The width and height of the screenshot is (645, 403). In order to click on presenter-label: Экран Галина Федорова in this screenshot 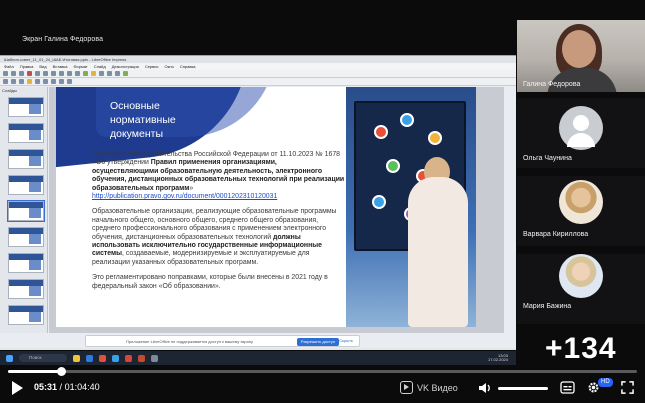, I will do `click(63, 39)`.